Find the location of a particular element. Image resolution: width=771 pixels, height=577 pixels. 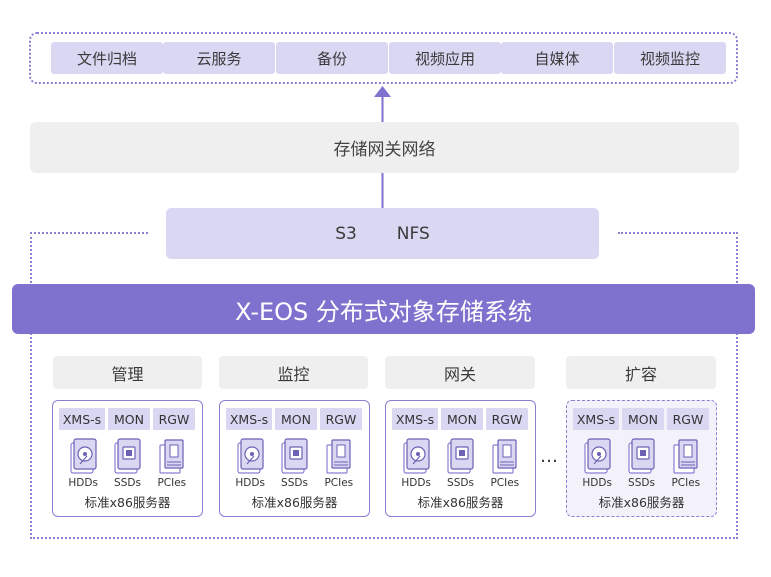

protocol-nfs: NFS is located at coordinates (413, 233).